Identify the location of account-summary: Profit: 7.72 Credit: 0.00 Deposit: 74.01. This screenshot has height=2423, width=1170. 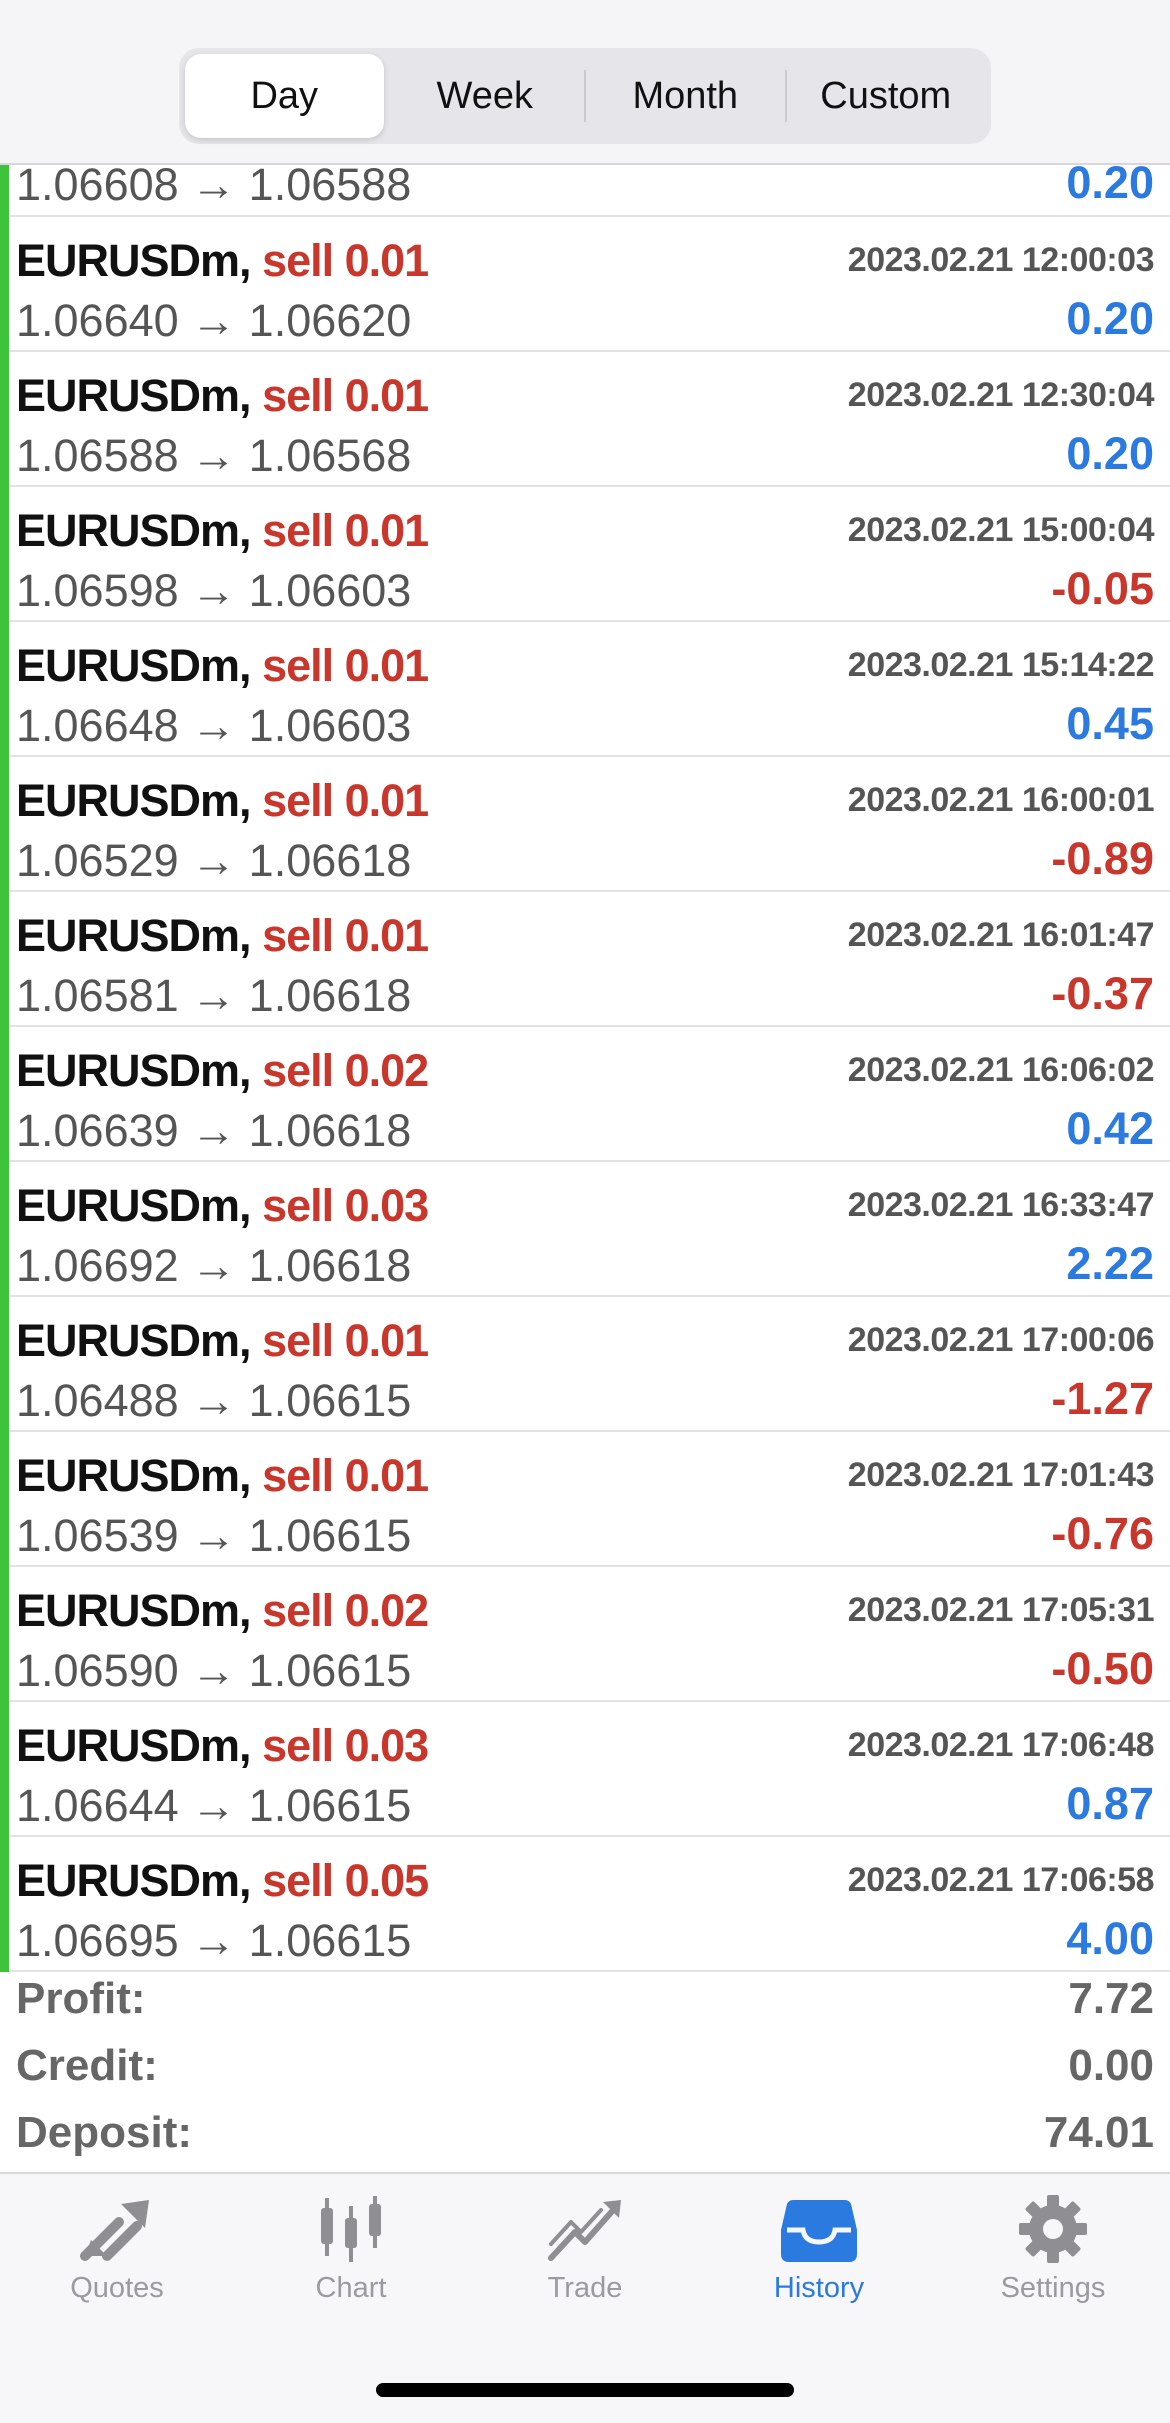
(585, 2072).